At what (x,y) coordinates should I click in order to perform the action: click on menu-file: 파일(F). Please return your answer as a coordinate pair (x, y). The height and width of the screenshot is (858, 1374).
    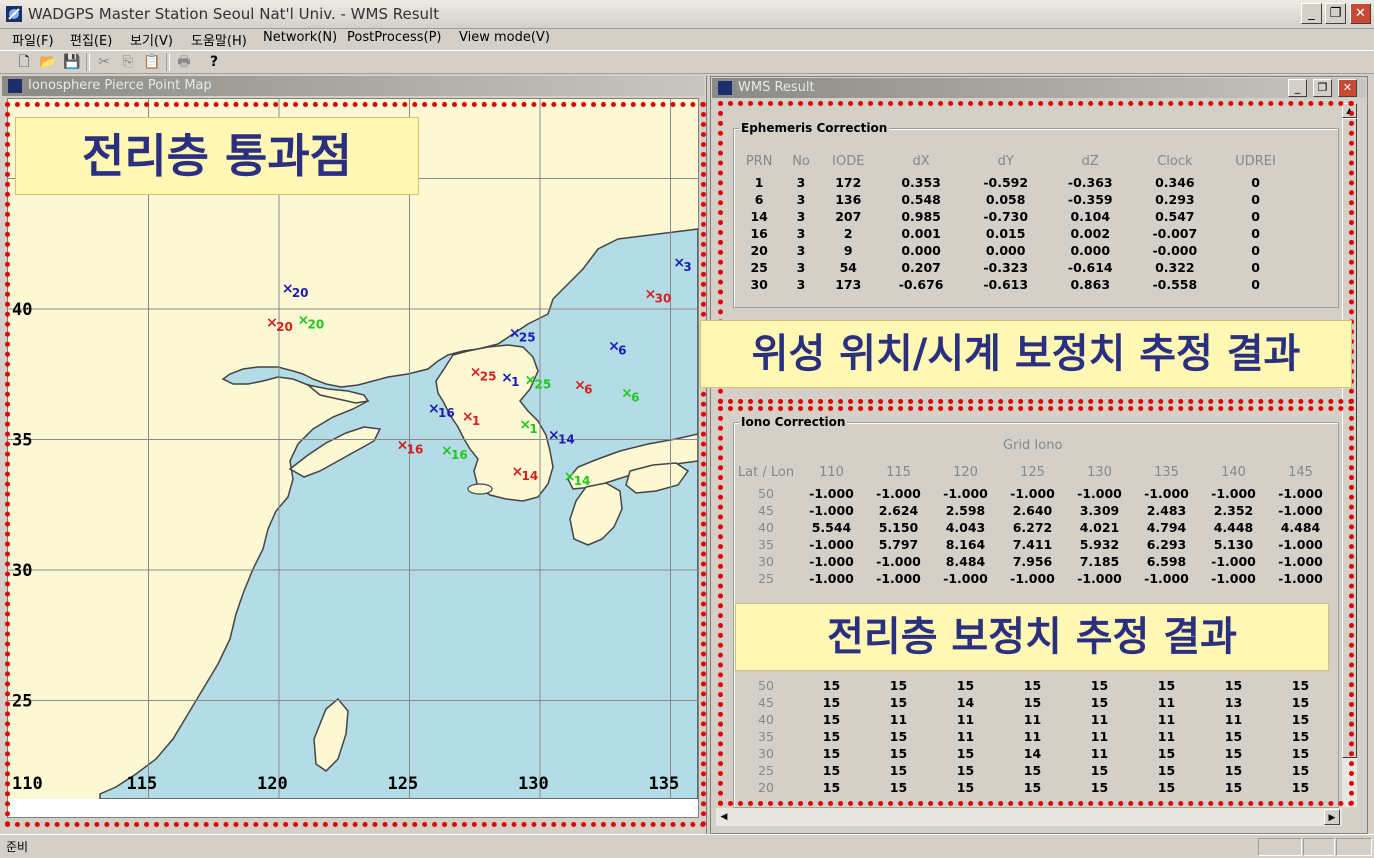
    Looking at the image, I should click on (33, 39).